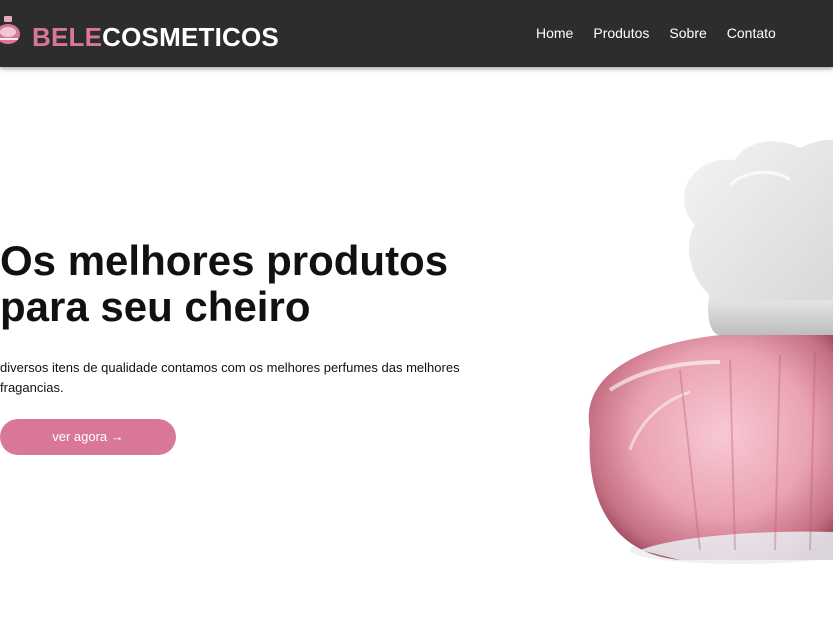 This screenshot has width=833, height=625. I want to click on nav-link-contato: Contato, so click(751, 33).